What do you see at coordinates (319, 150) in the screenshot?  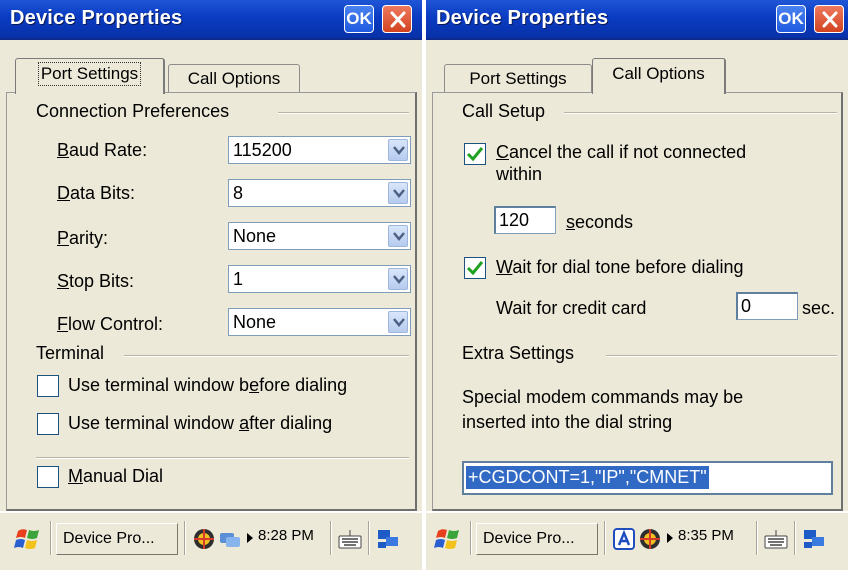 I see `baud-rate-select: 115200` at bounding box center [319, 150].